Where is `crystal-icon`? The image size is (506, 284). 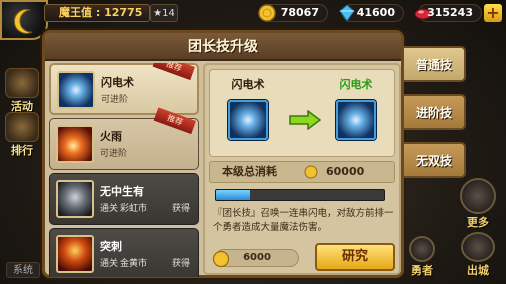 crystal-icon is located at coordinates (347, 13).